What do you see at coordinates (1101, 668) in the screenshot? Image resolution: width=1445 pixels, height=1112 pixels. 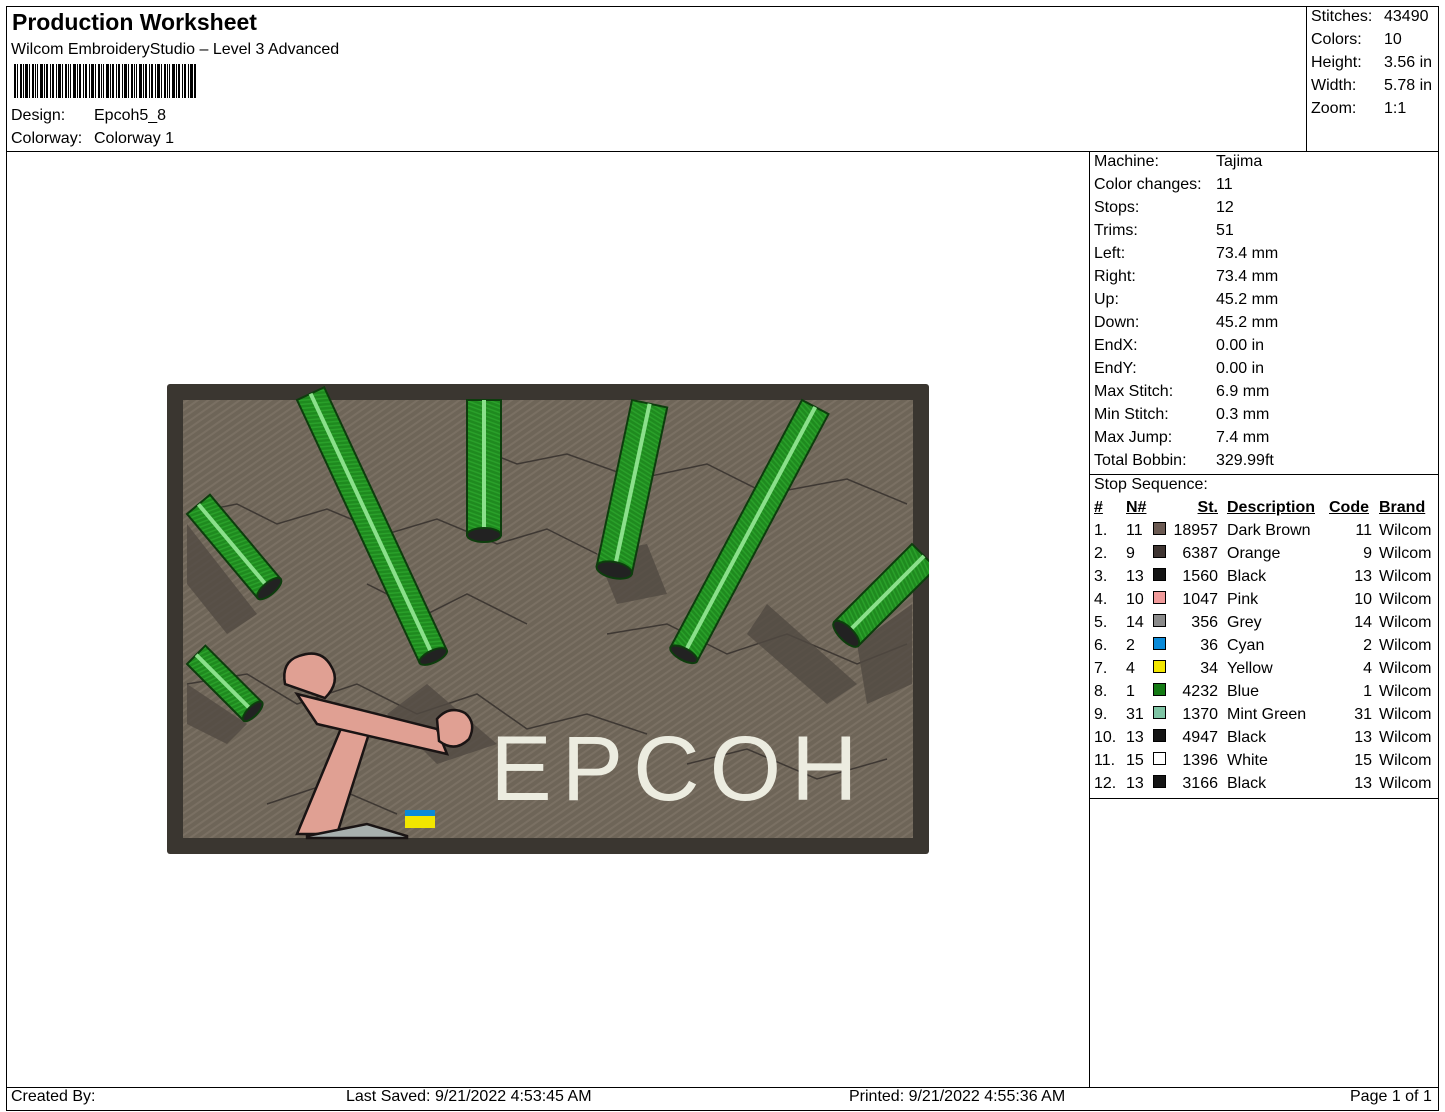 I see `seq-num: 7.` at bounding box center [1101, 668].